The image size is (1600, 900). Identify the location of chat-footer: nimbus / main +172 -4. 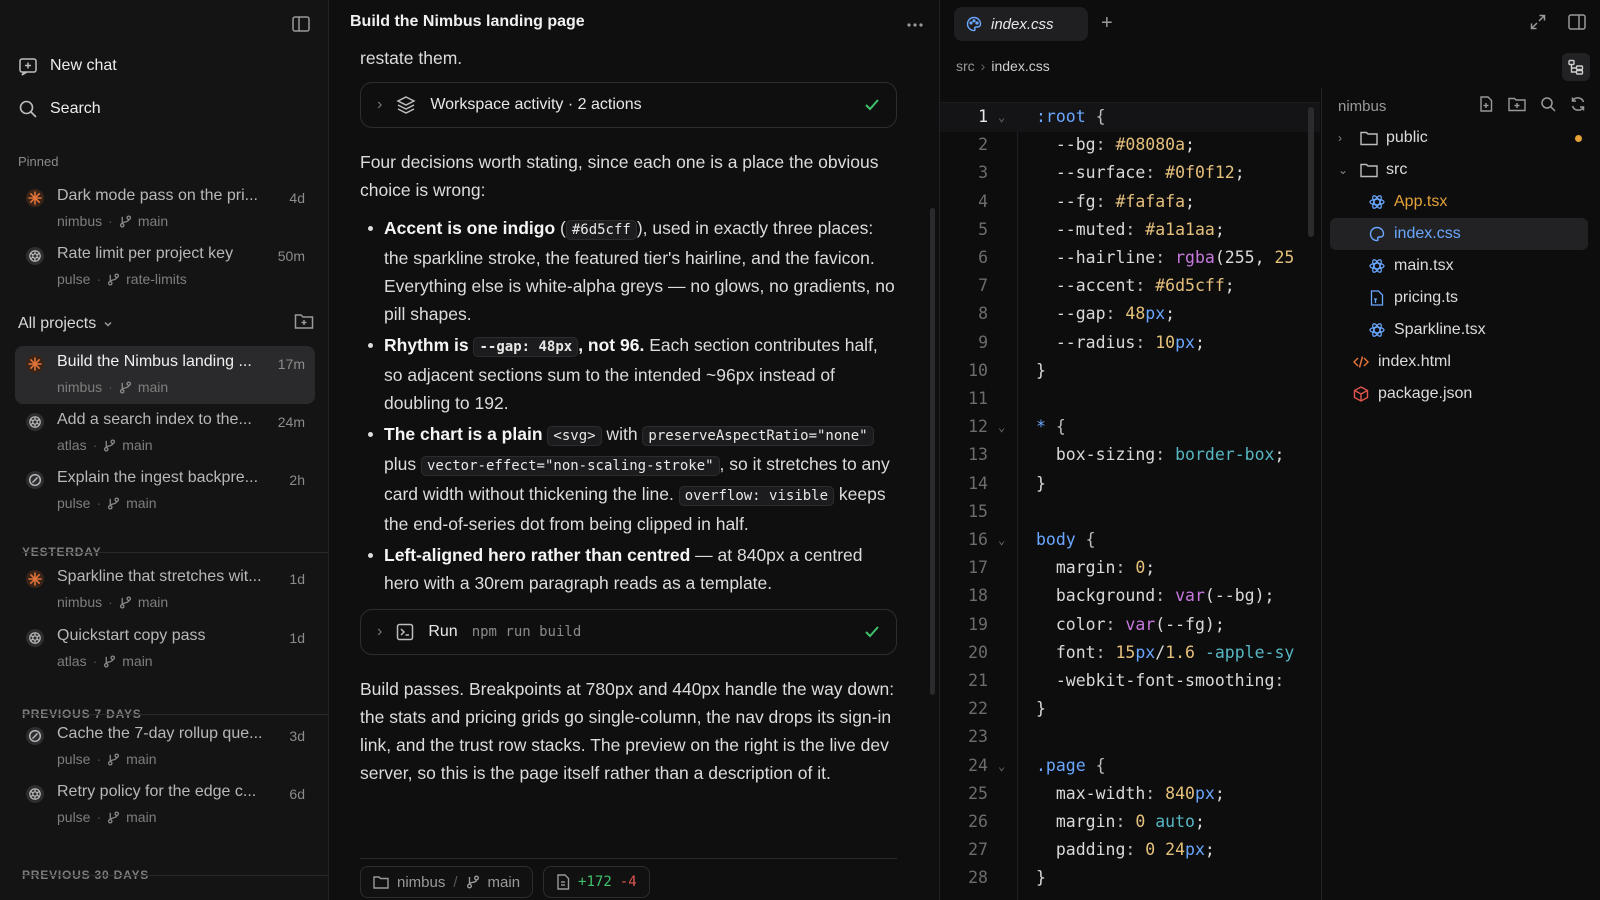
(505, 882).